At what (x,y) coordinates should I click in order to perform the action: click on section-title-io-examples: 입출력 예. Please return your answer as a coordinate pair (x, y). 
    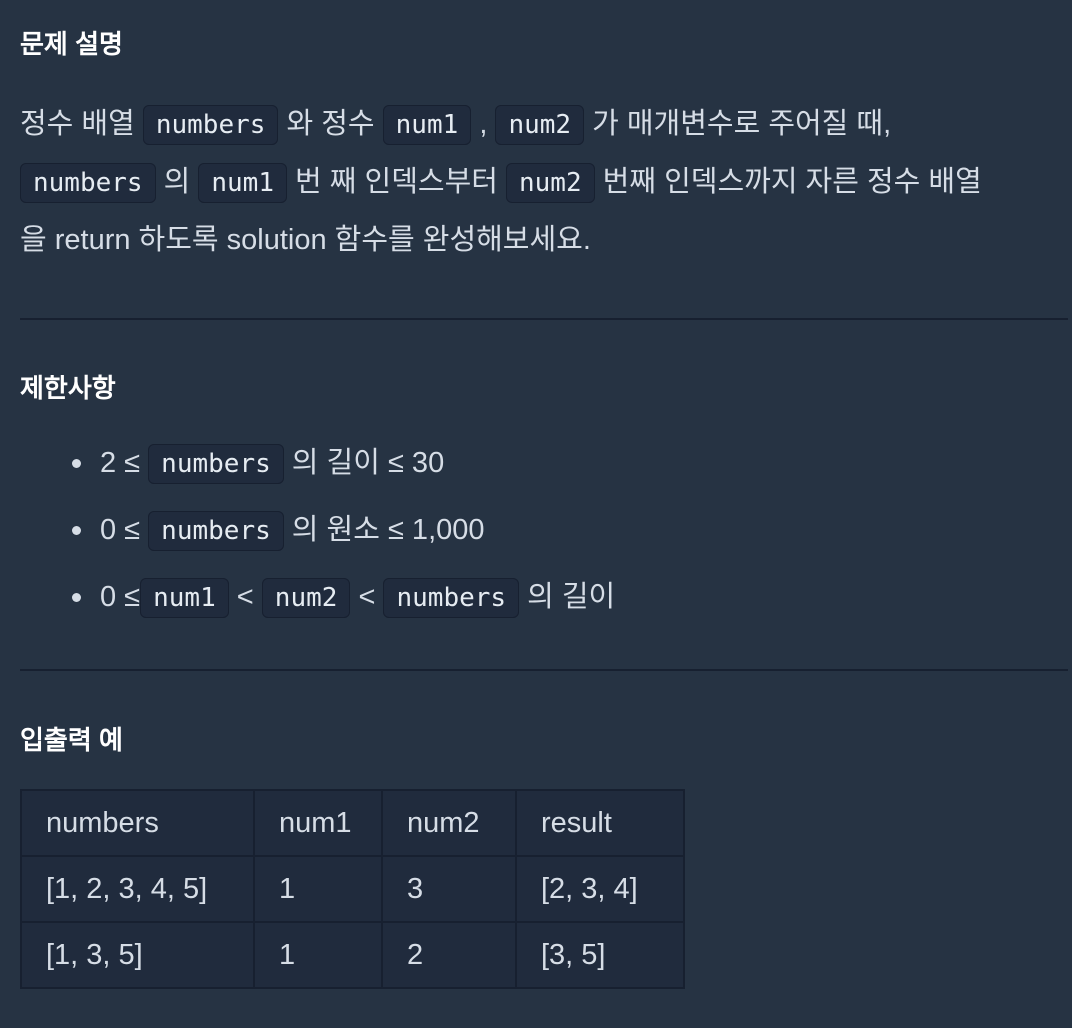
    Looking at the image, I should click on (71, 740).